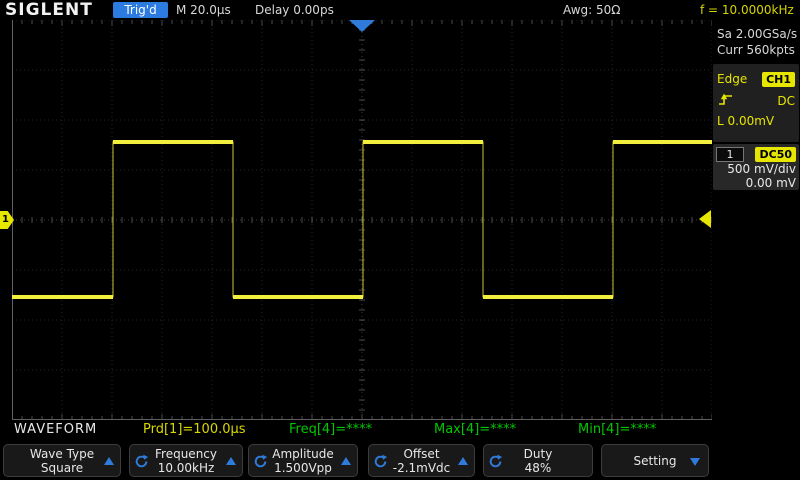 The width and height of the screenshot is (800, 480). Describe the element at coordinates (194, 429) in the screenshot. I see `measurement-period: Prd[1]=100.0μs` at that location.